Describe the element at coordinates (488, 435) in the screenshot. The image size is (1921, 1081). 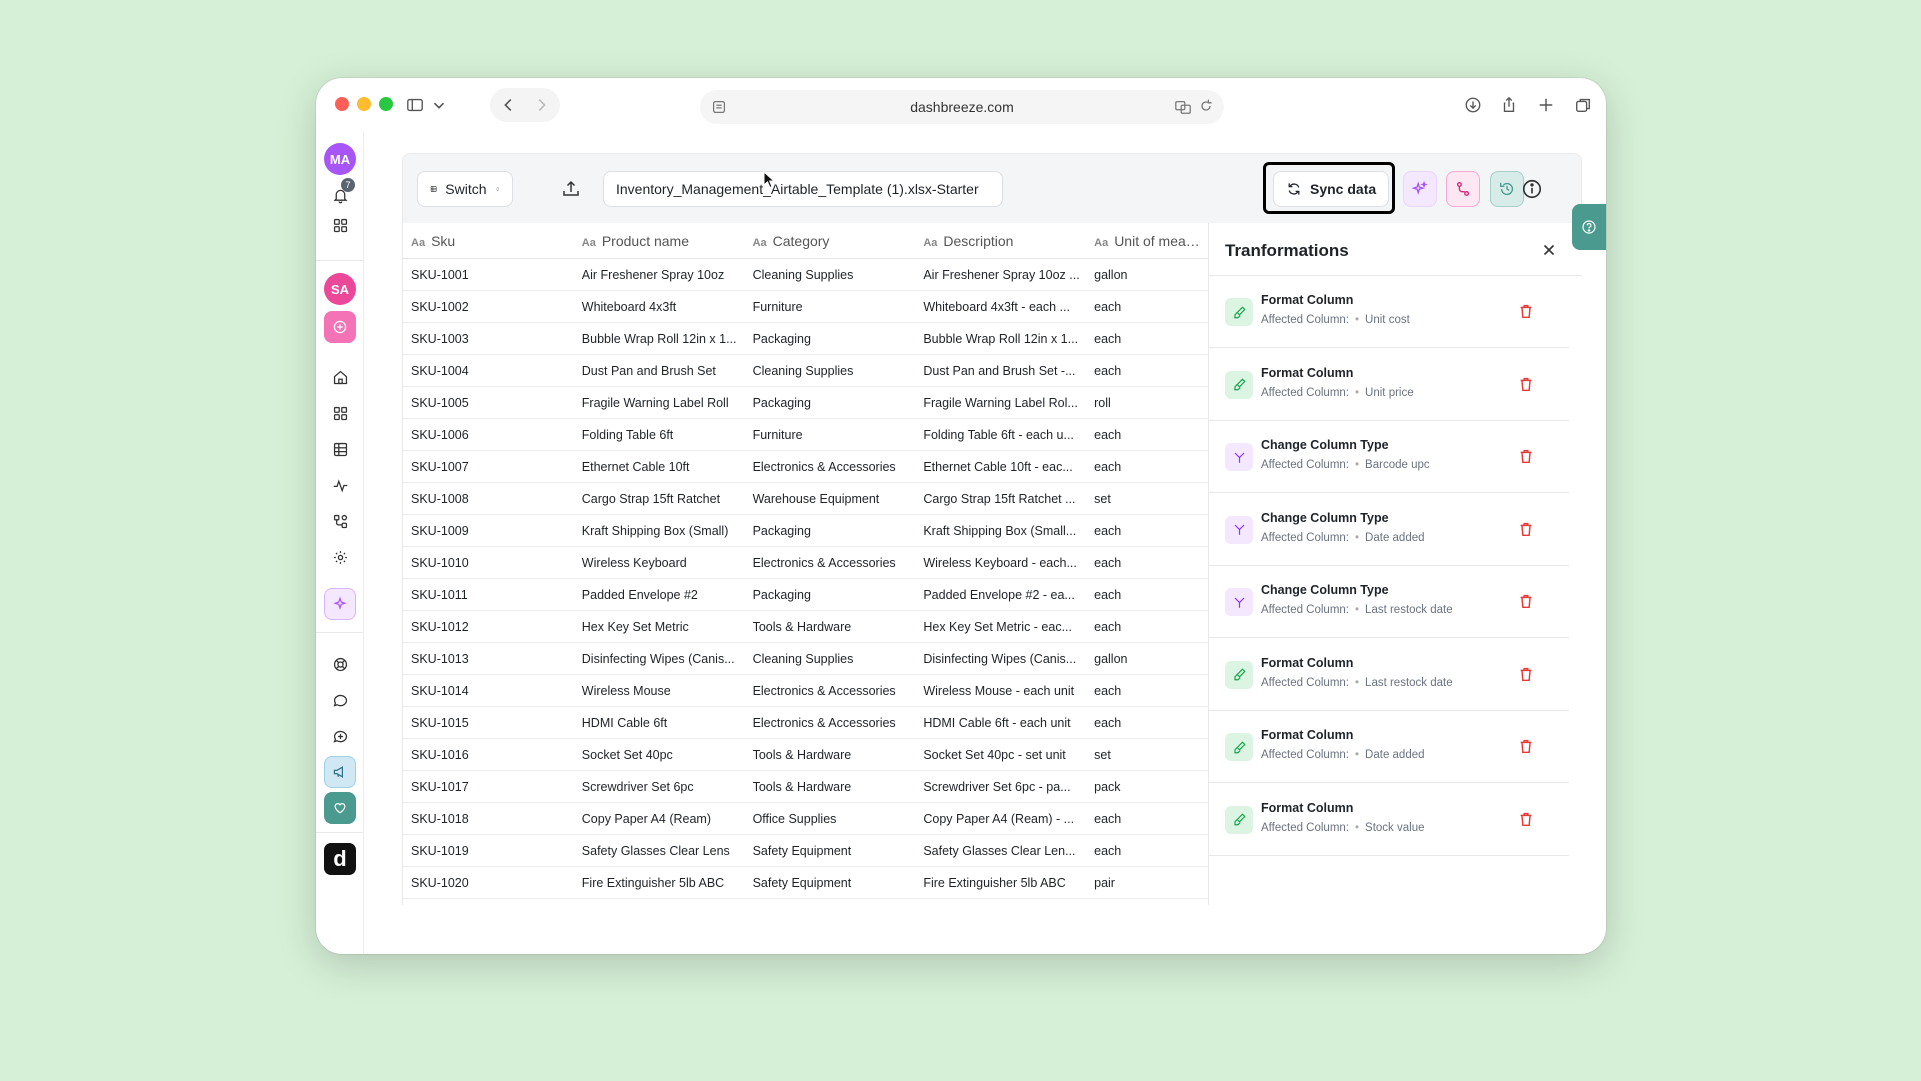
I see `table-cell: SKU-1006` at that location.